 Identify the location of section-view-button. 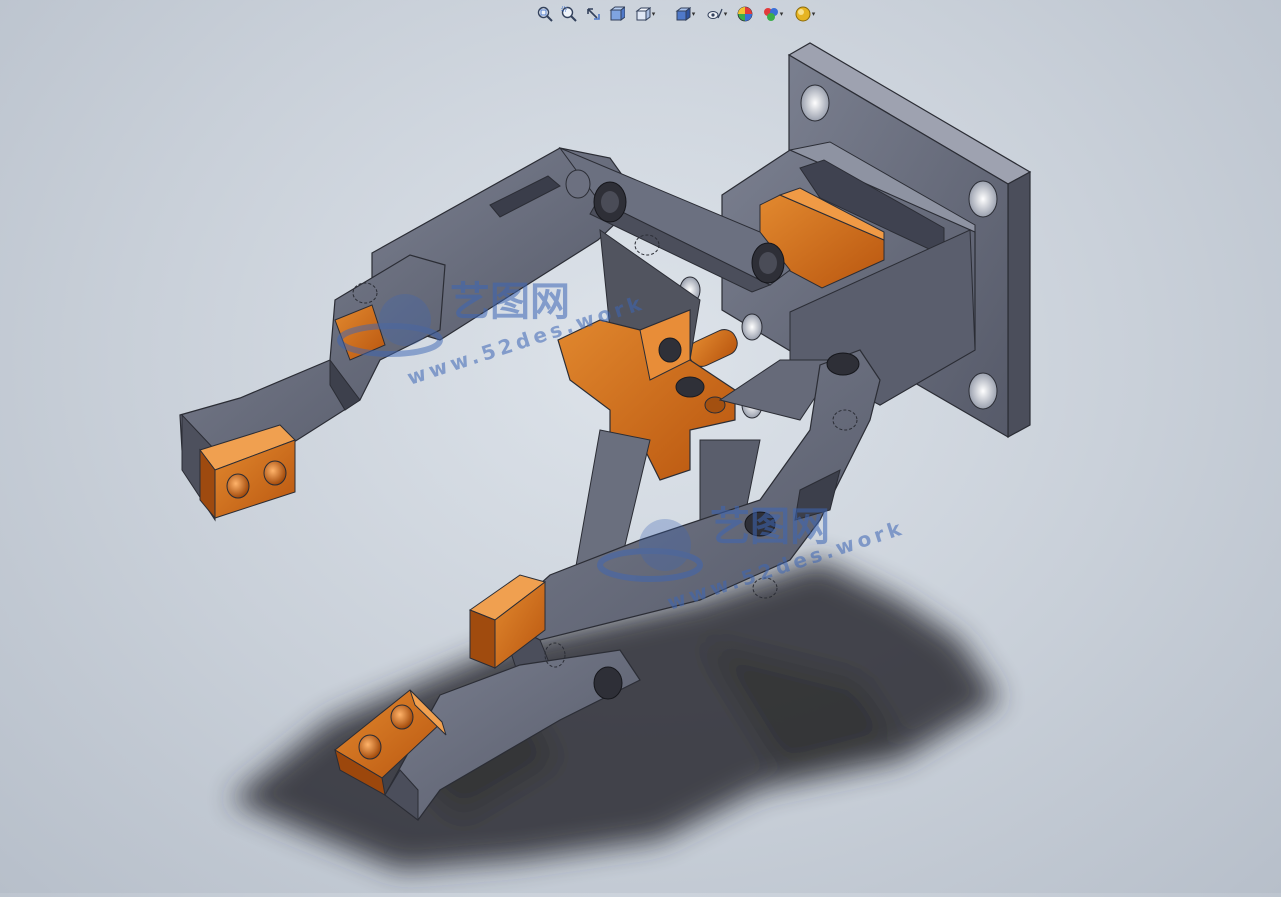
(617, 14).